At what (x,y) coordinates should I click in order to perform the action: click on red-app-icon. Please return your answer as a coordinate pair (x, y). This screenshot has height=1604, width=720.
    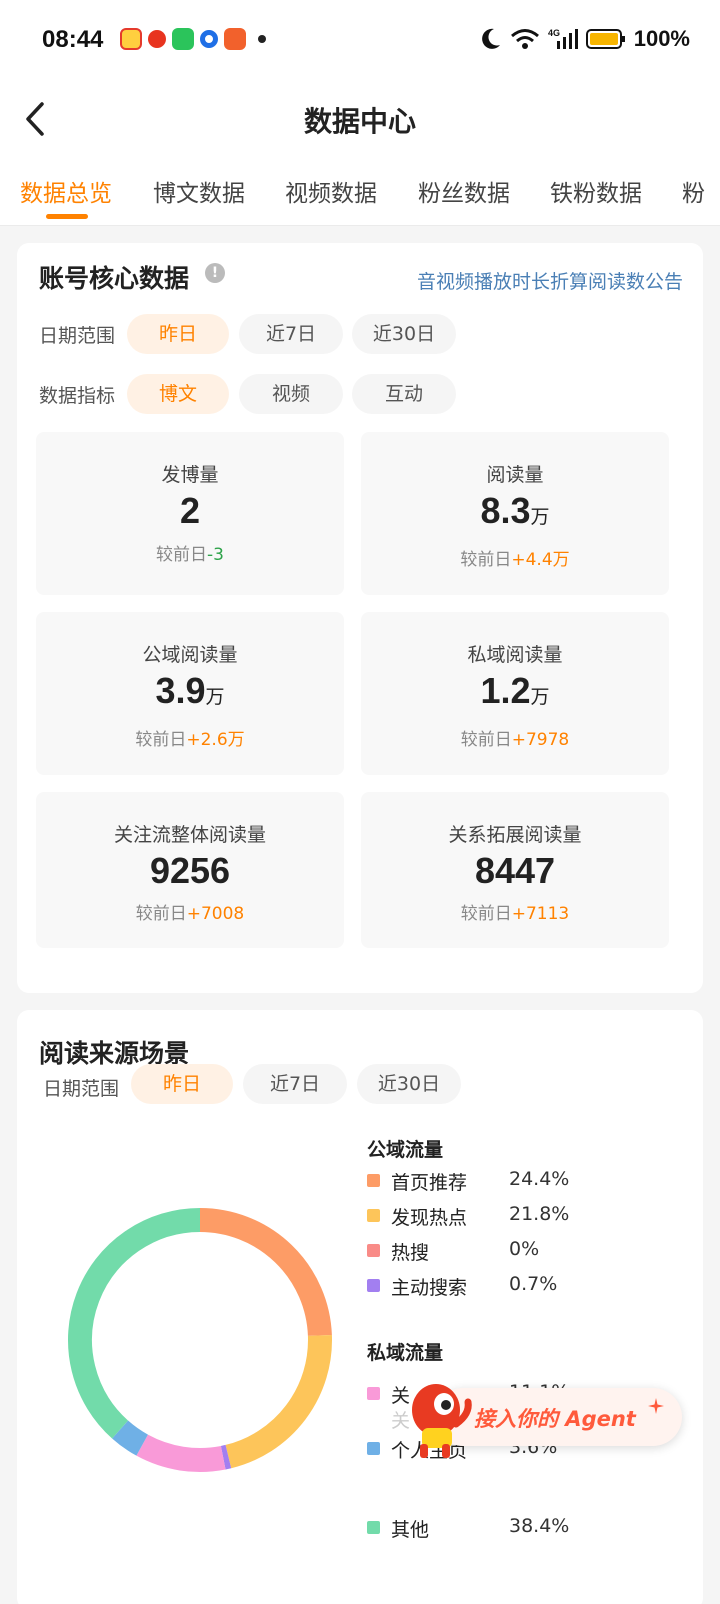
    Looking at the image, I should click on (157, 39).